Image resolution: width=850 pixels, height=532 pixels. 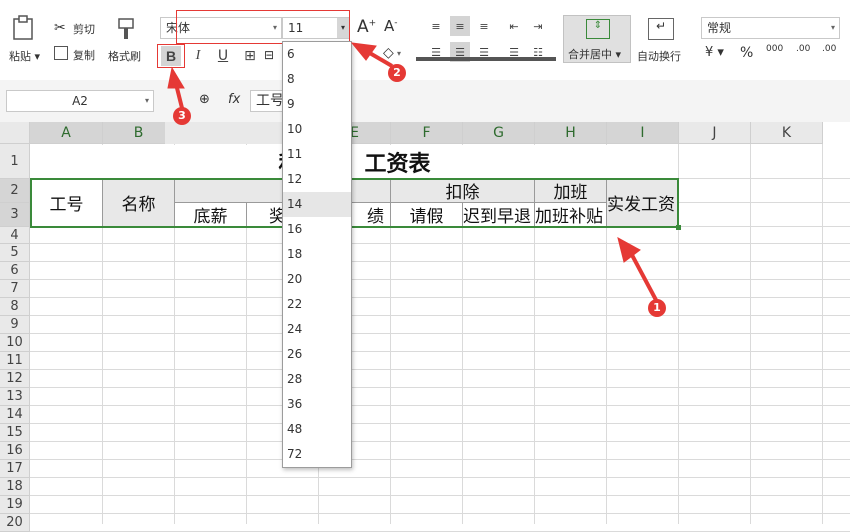 I want to click on arrow-1-shaft, so click(x=644, y=277).